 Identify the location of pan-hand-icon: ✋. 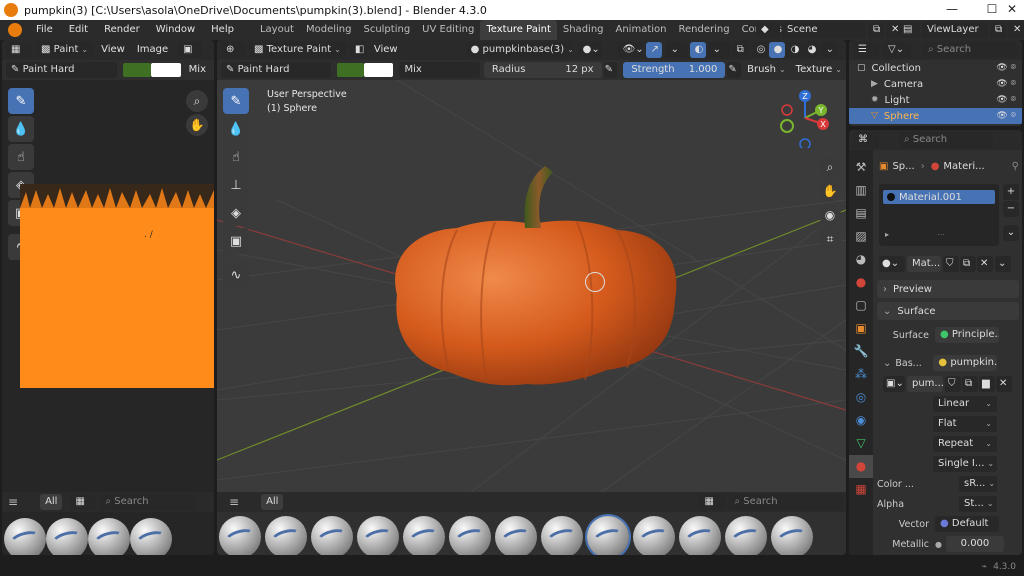
(197, 125).